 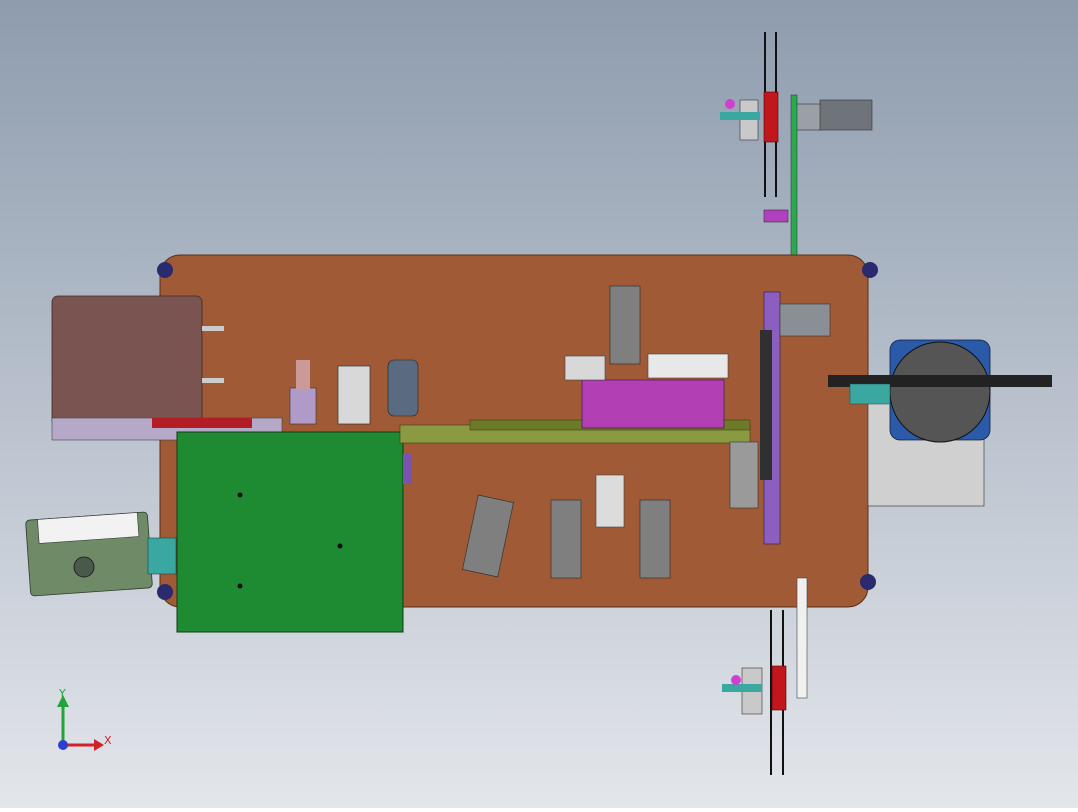 What do you see at coordinates (290, 532) in the screenshot?
I see `green-board` at bounding box center [290, 532].